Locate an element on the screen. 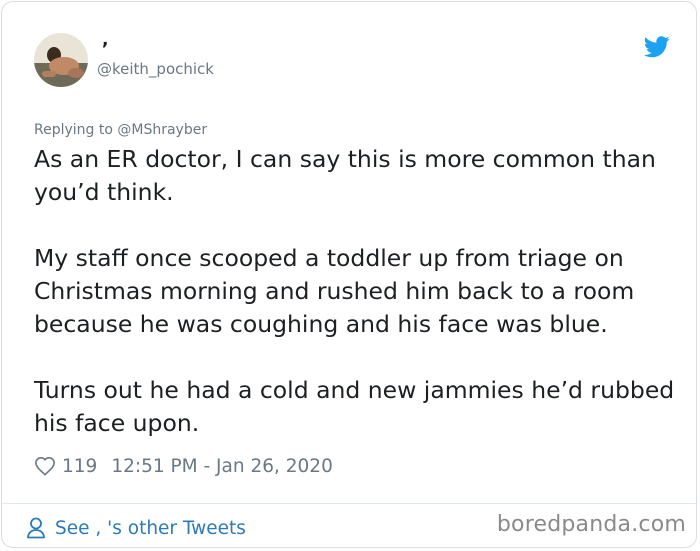 The height and width of the screenshot is (551, 700). tweet-meta: 119 12:51 PM - Jan 26, 2020 is located at coordinates (183, 466).